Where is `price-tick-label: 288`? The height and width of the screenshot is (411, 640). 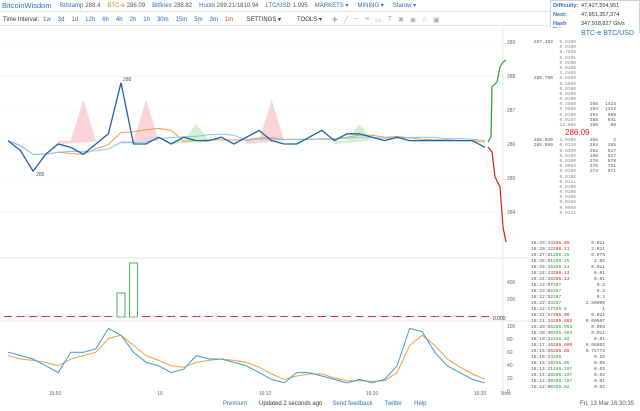
price-tick-label: 288 is located at coordinates (511, 77).